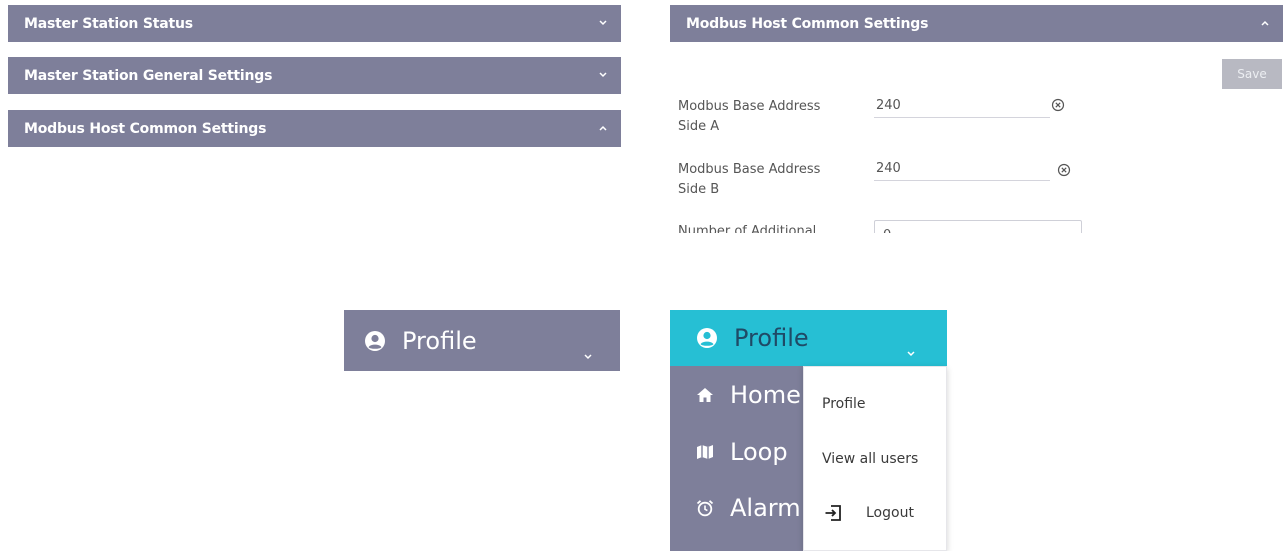  I want to click on field-label-number-of-additional: Number of Additional, so click(747, 228).